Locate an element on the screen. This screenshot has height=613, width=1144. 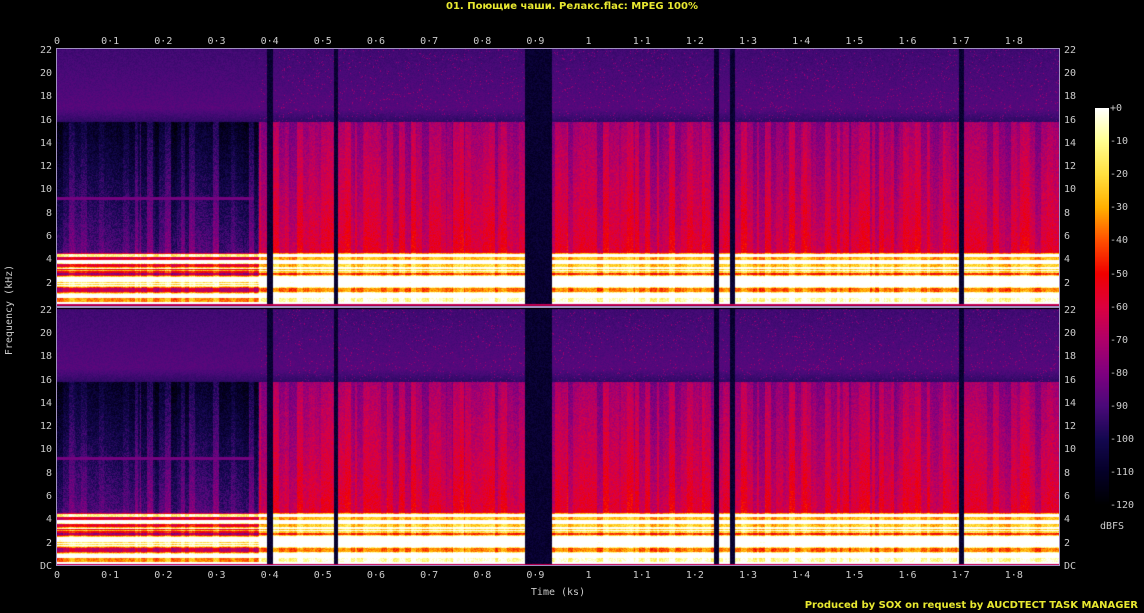
x-tick-top: 0·2 is located at coordinates (163, 41).